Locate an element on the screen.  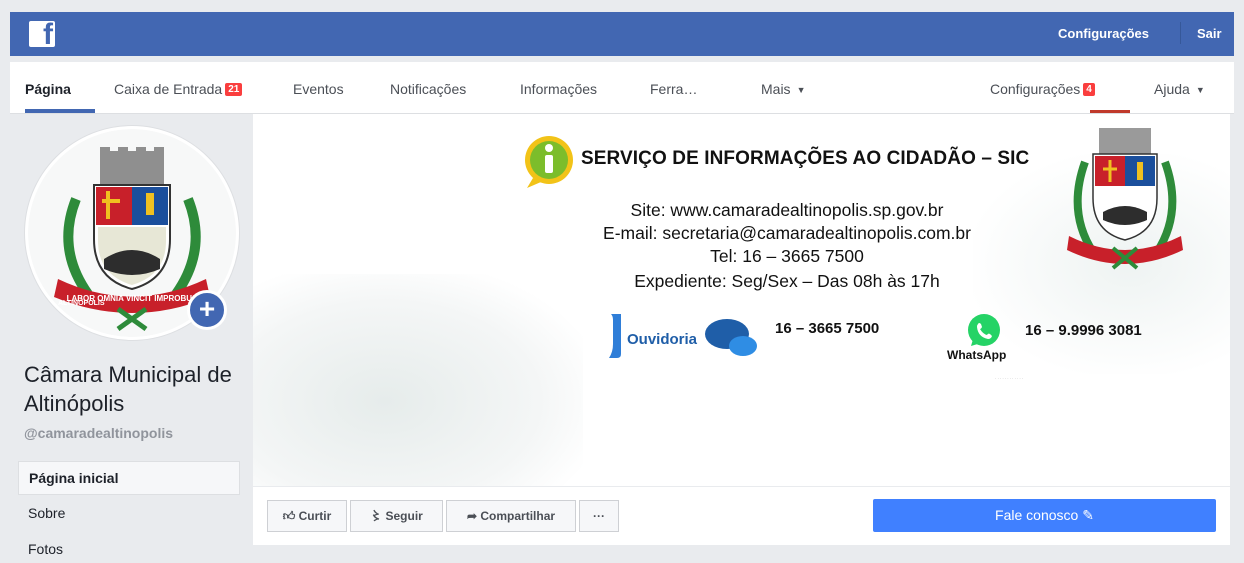
tab-page: Página is located at coordinates (48, 89).